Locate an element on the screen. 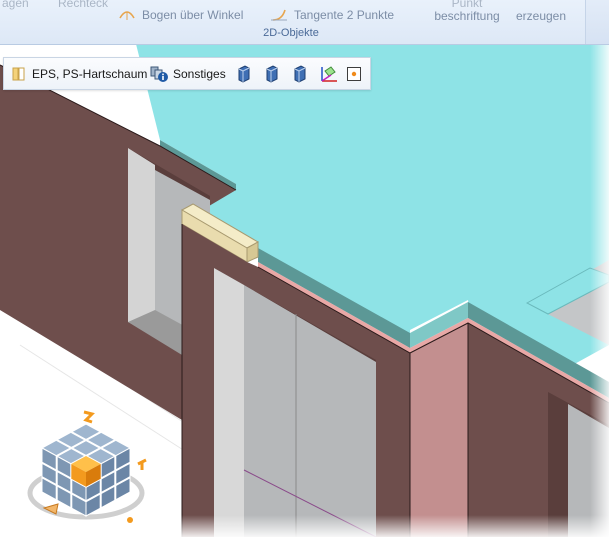 This screenshot has width=609, height=537. tangent-two-points-button: Tangente 2 Punkte is located at coordinates (345, 15).